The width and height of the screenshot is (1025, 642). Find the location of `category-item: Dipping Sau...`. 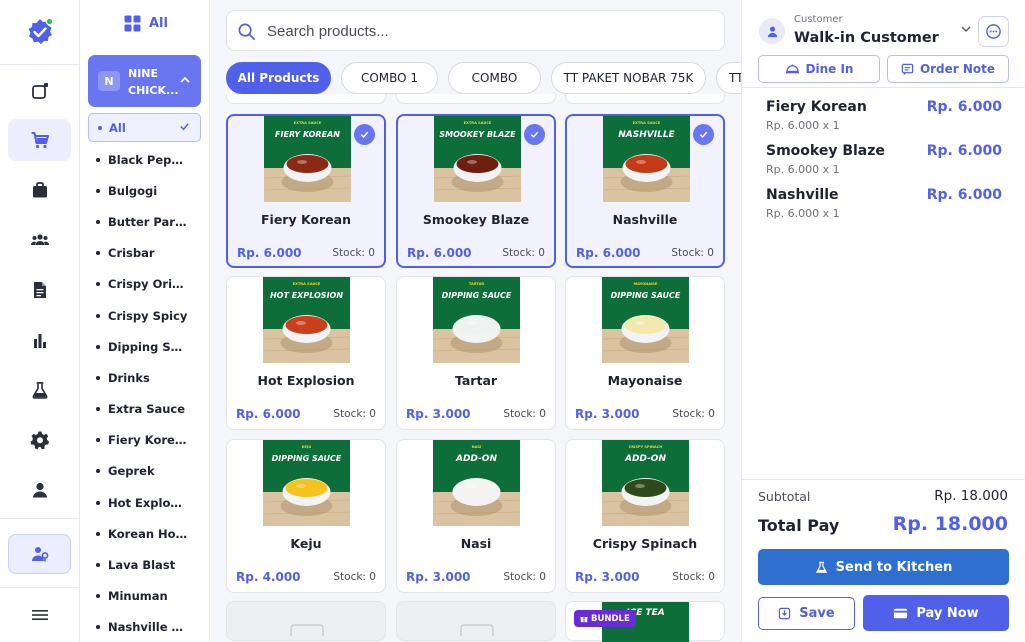

category-item: Dipping Sau... is located at coordinates (150, 346).